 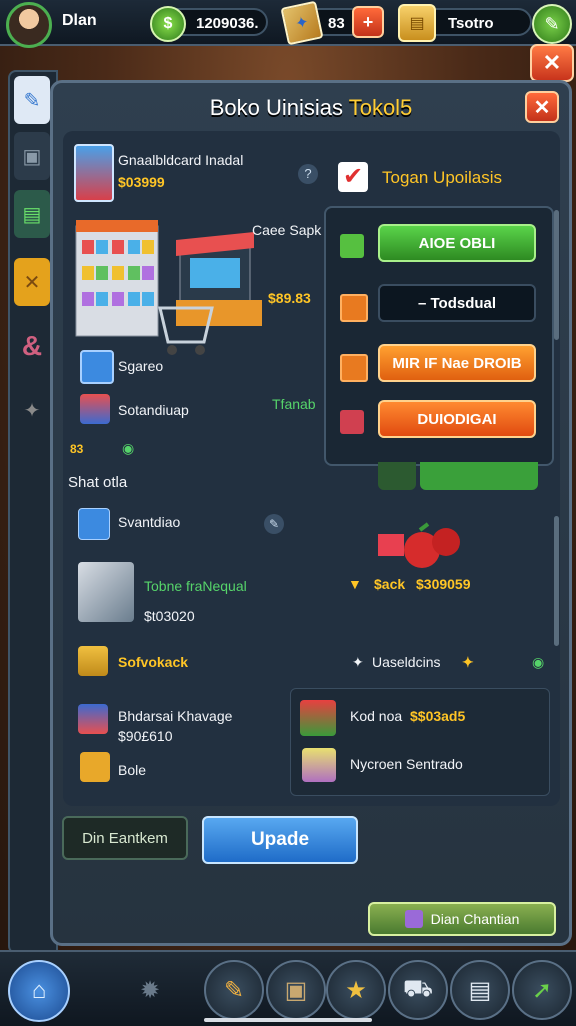 I want to click on tab-shop: ⛟, so click(x=418, y=990).